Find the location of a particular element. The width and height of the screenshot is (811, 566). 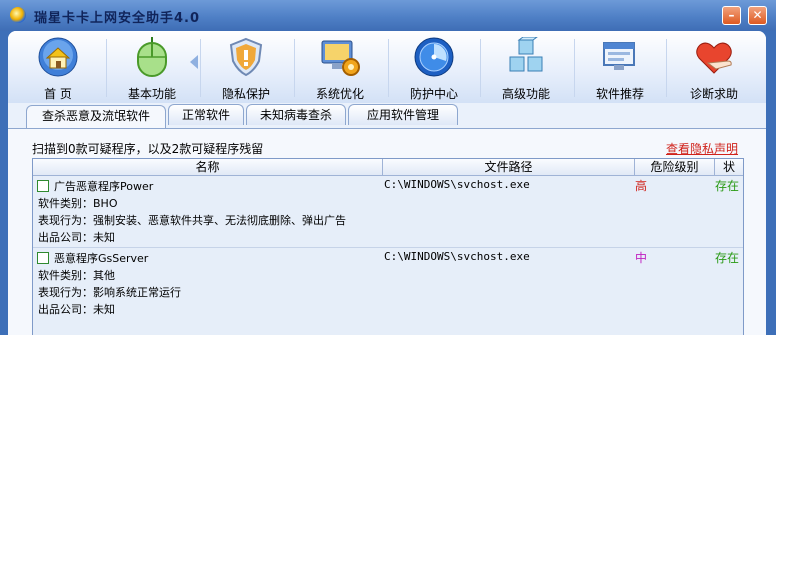

tab-malware-scan: 查杀恶意及流氓软件 is located at coordinates (96, 116).